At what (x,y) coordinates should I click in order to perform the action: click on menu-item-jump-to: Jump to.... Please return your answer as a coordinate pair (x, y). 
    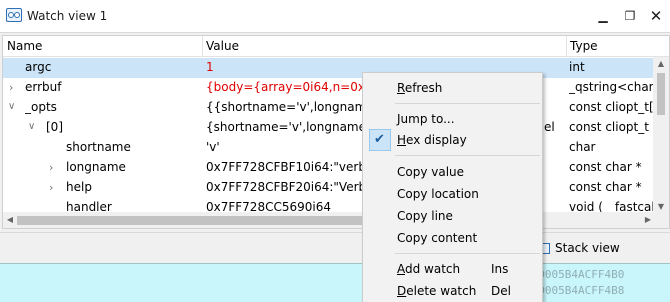
    Looking at the image, I should click on (452, 119).